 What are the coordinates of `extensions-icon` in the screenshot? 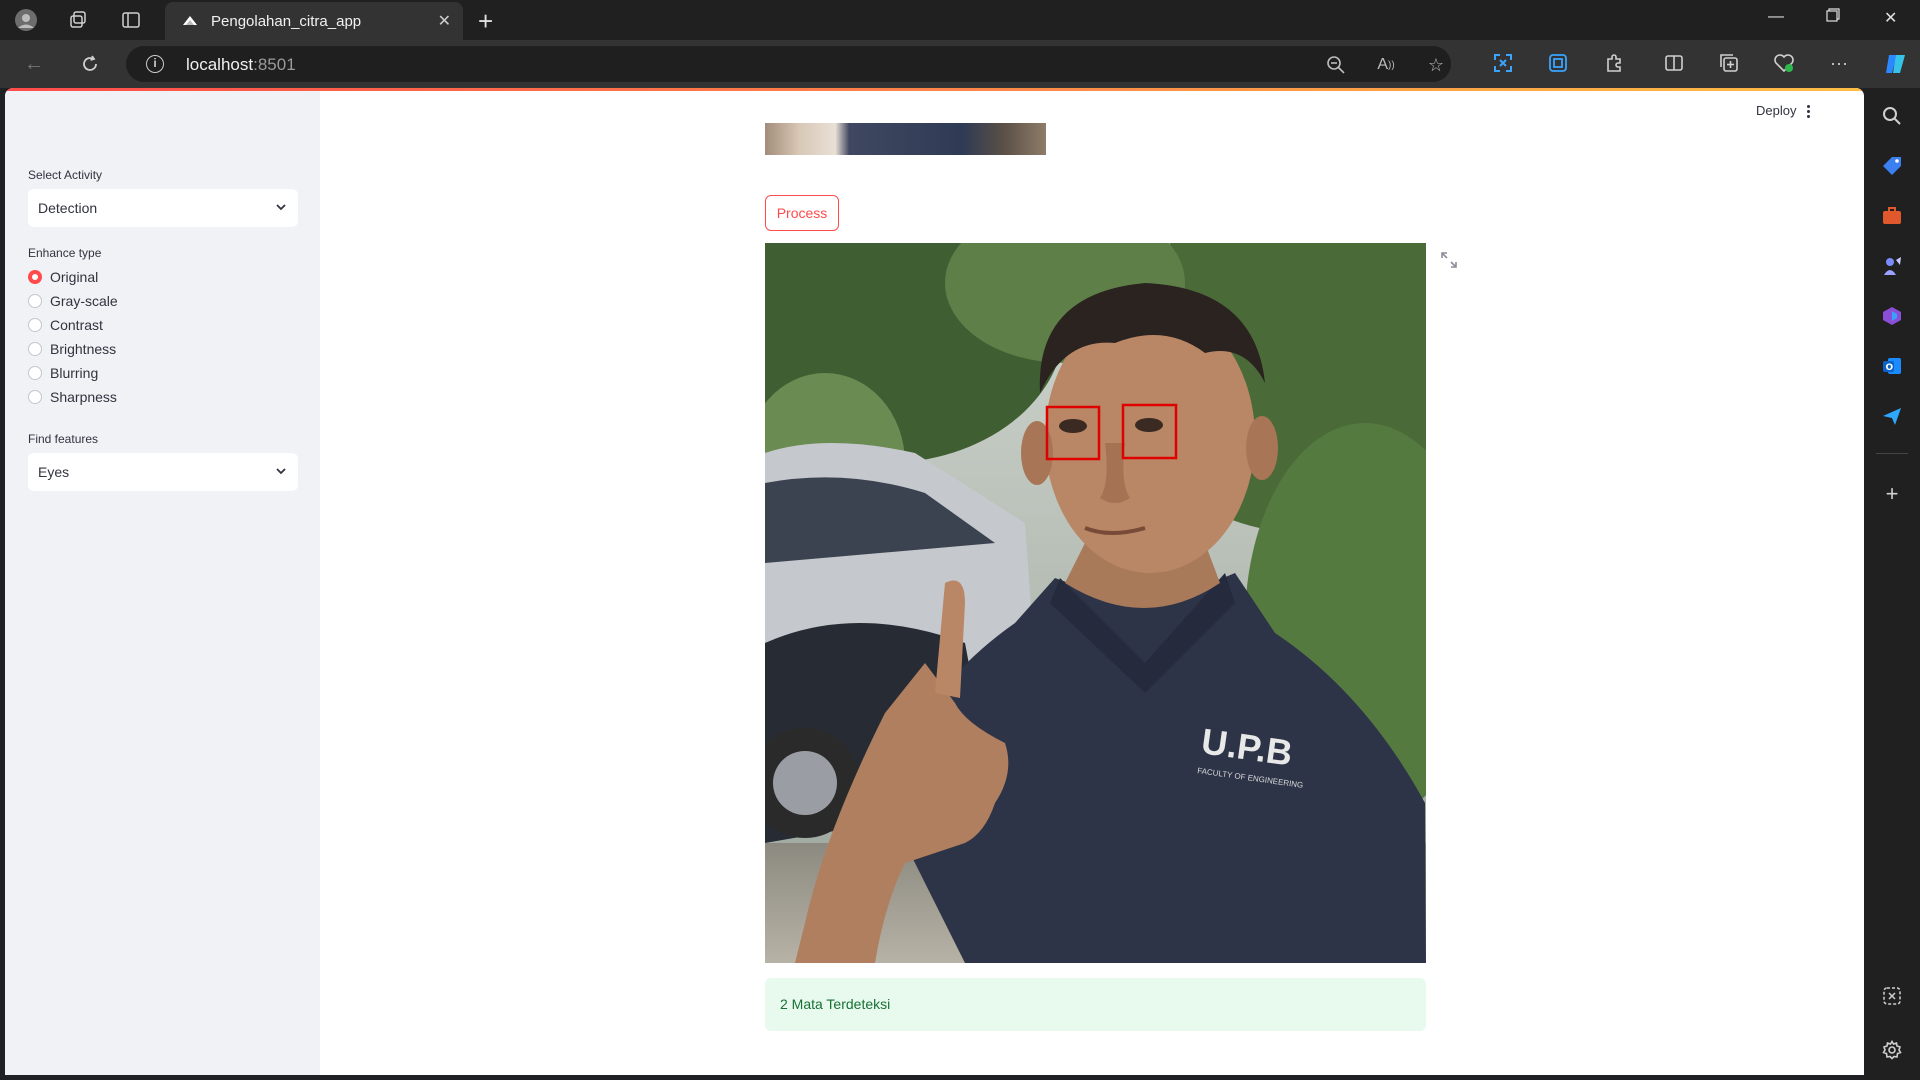 It's located at (1614, 63).